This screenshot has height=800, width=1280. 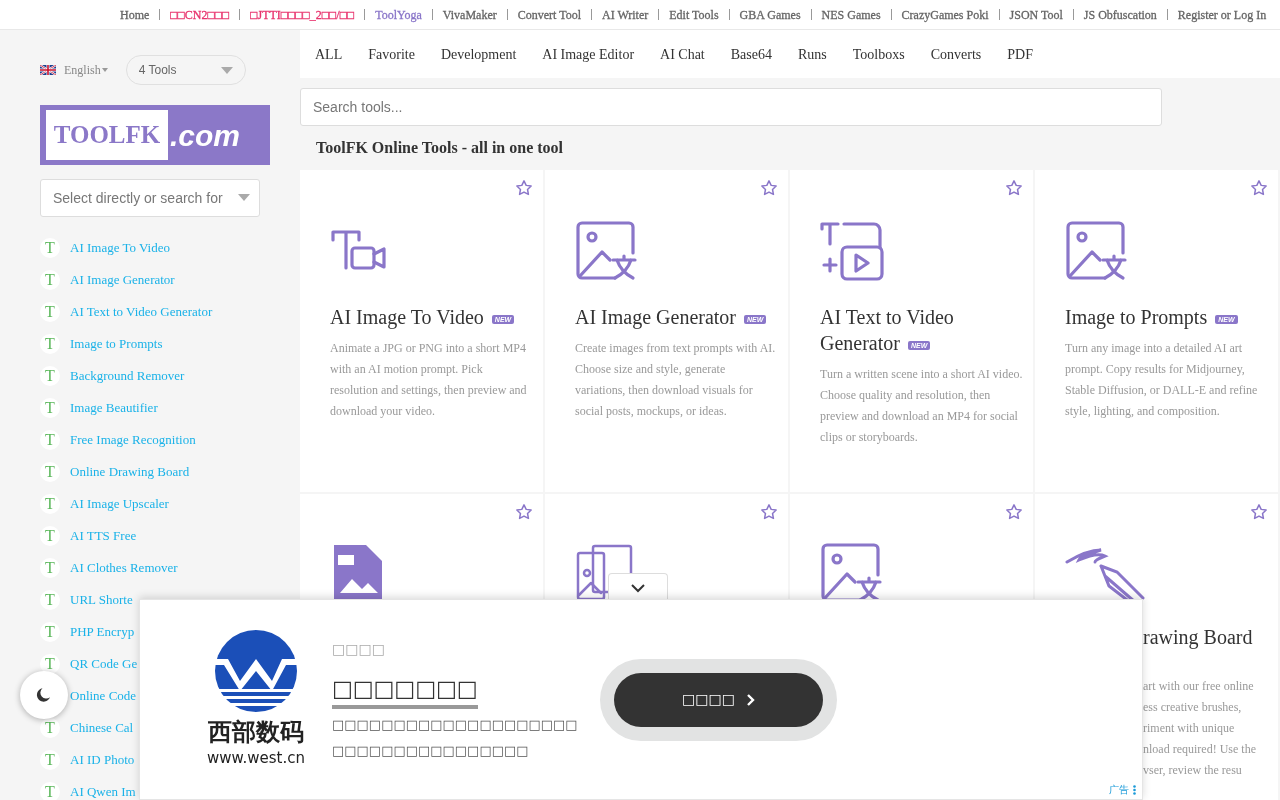 I want to click on category-tab: Development, so click(x=478, y=54).